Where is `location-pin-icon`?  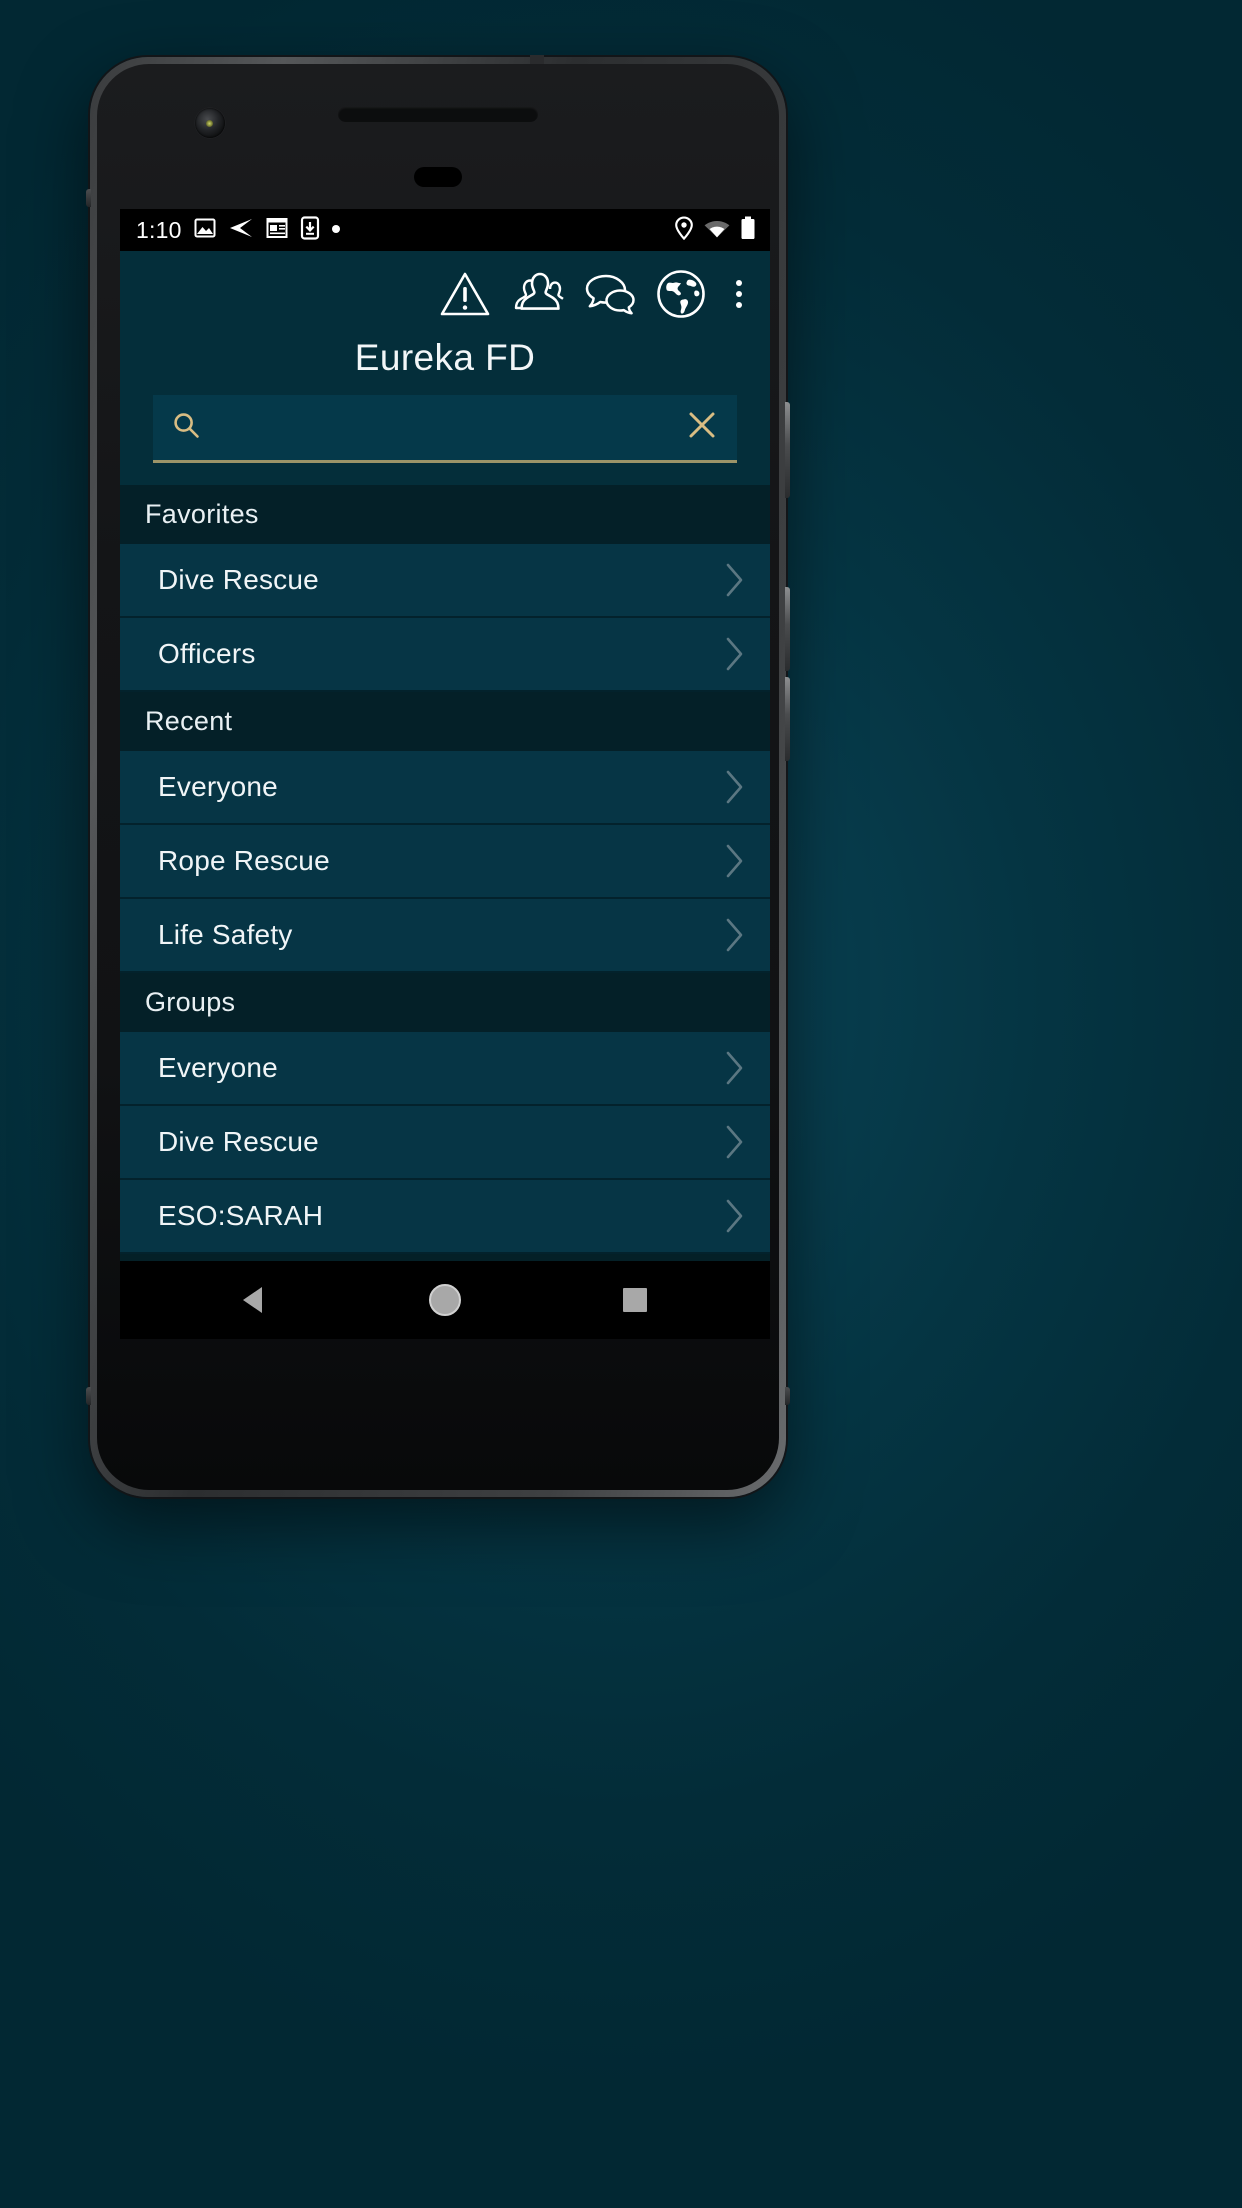 location-pin-icon is located at coordinates (684, 230).